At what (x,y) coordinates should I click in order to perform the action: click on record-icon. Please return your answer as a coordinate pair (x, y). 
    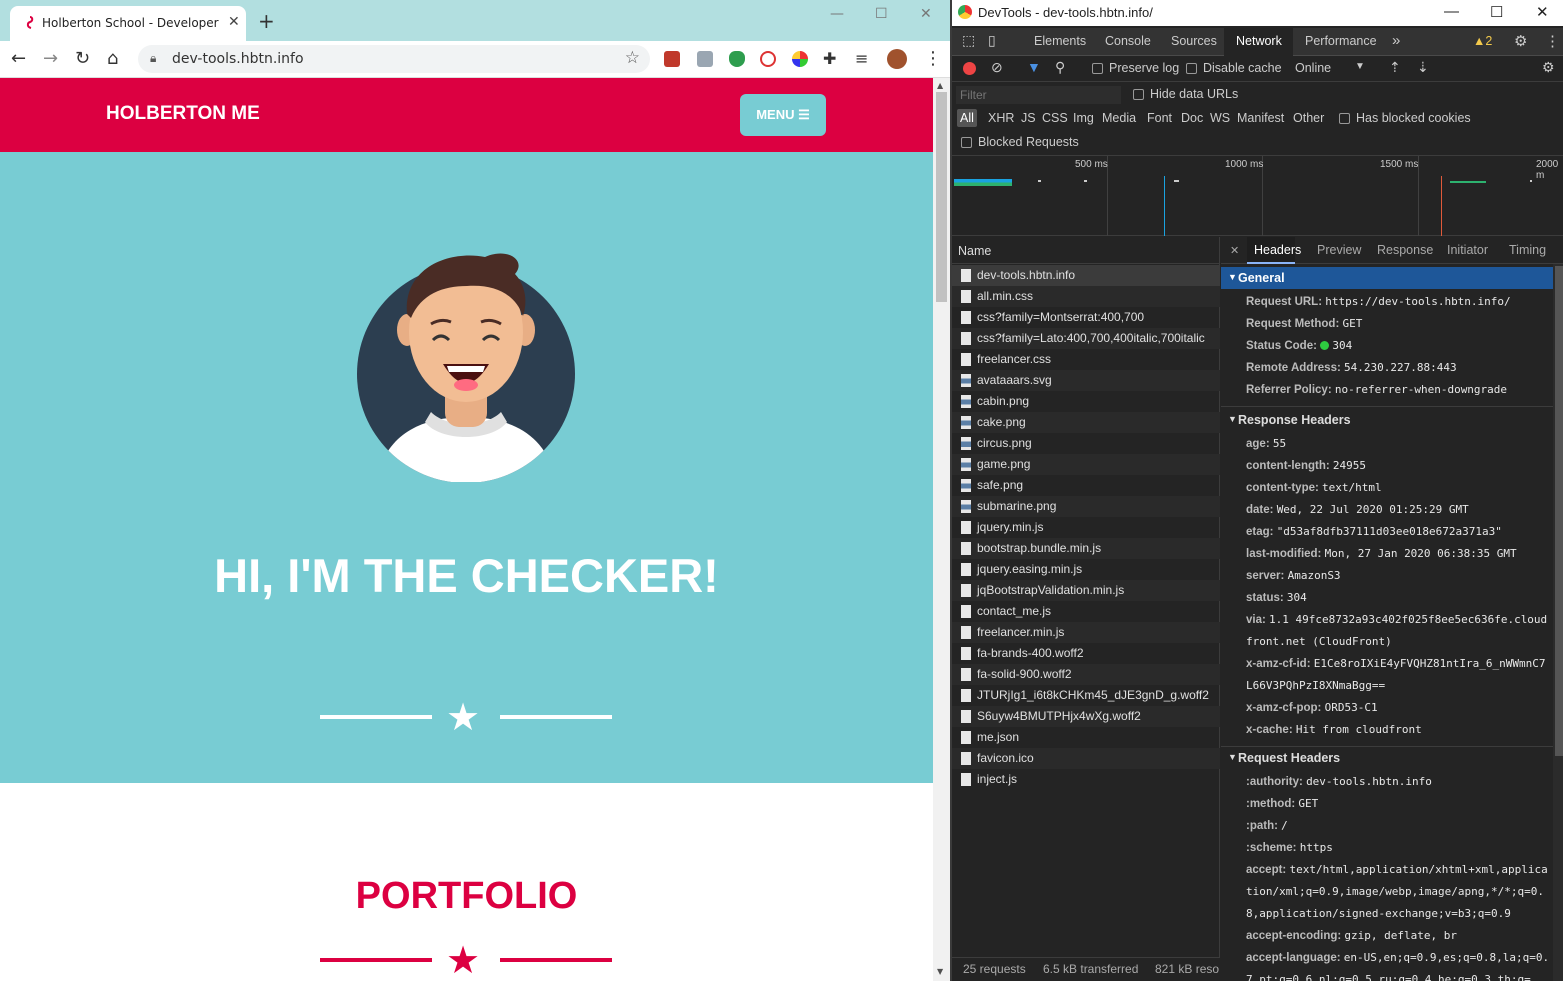
    Looking at the image, I should click on (969, 68).